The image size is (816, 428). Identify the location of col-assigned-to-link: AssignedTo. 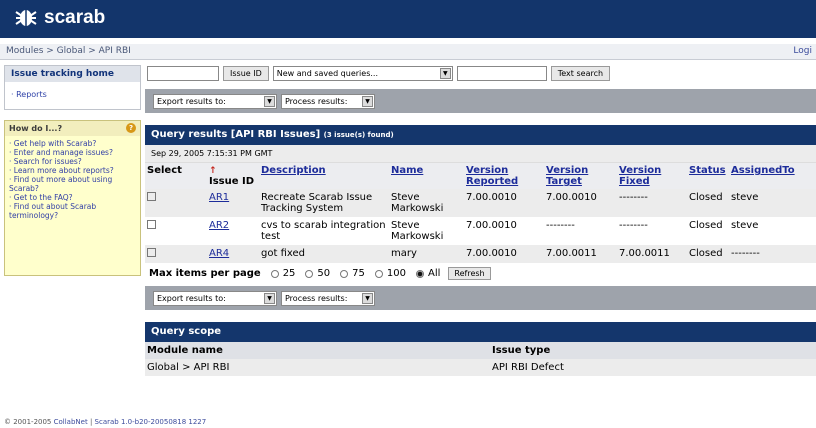
(763, 170).